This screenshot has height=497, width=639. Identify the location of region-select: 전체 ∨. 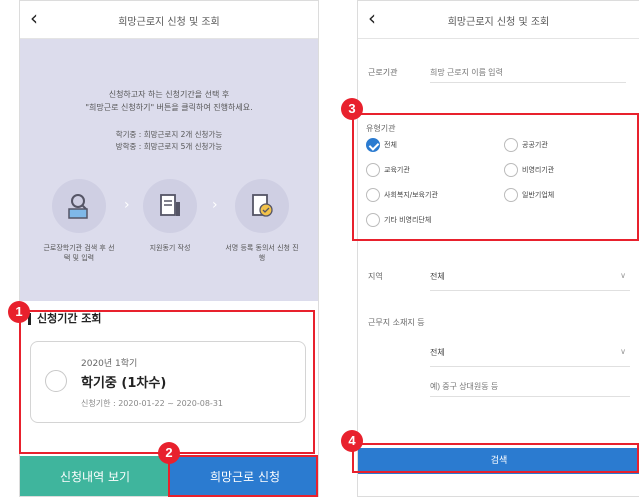
(530, 281).